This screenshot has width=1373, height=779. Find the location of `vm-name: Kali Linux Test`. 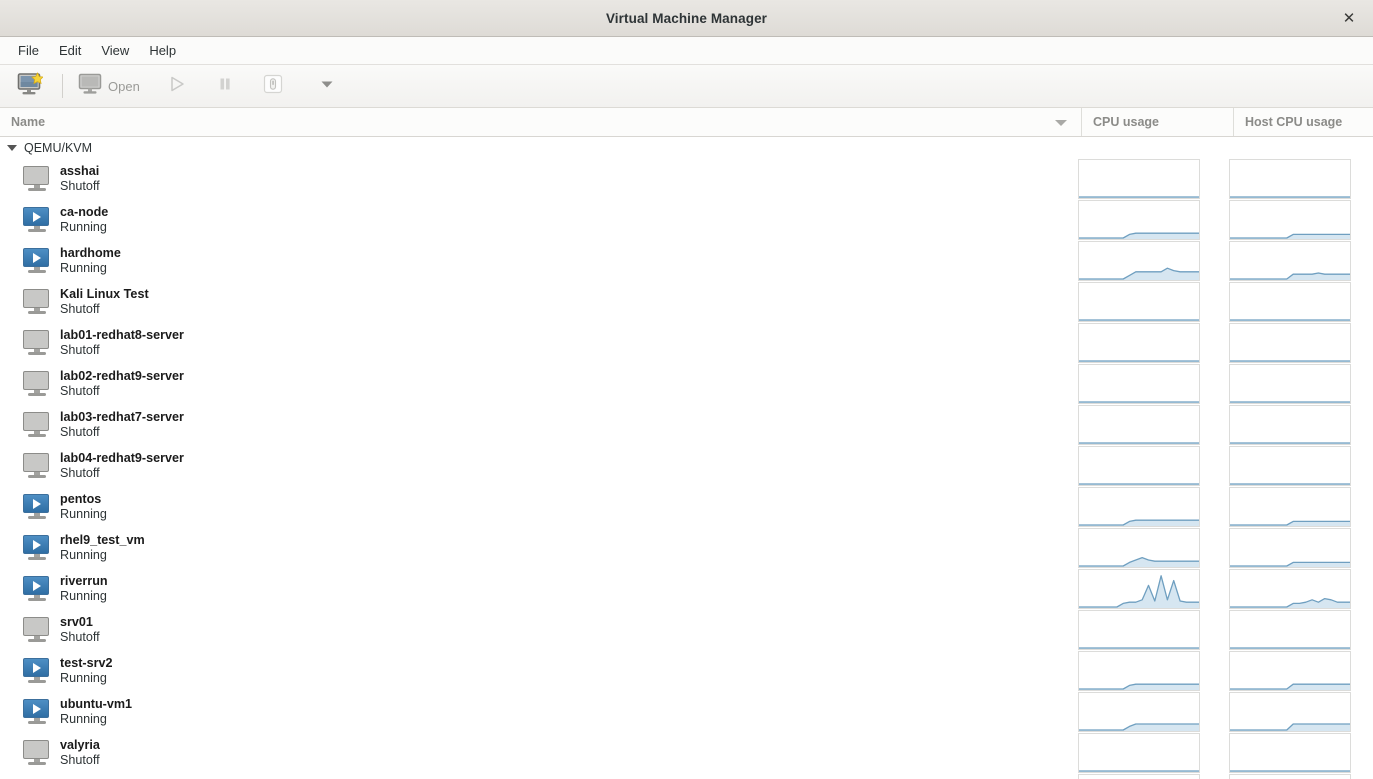

vm-name: Kali Linux Test is located at coordinates (104, 293).